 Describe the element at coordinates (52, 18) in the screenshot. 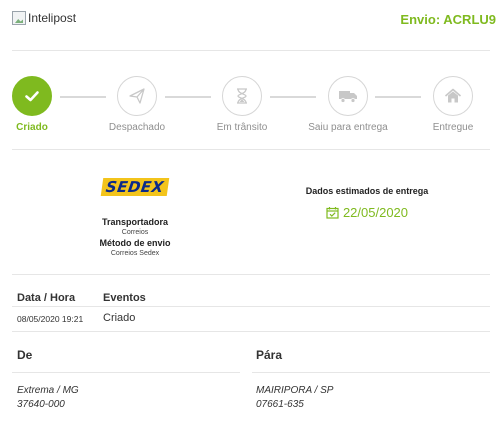

I see `logo-alt-text: Intelipost` at that location.